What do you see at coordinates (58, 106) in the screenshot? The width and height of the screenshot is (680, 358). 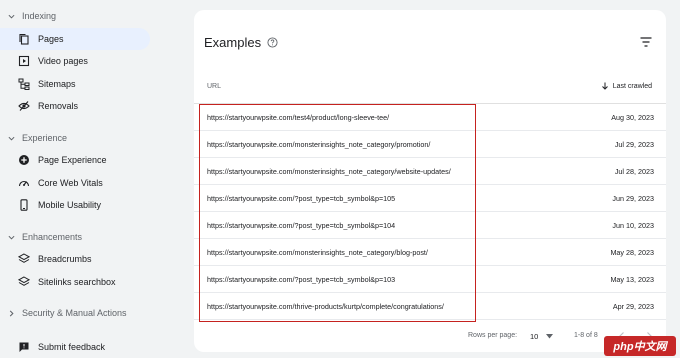 I see `sidebar-item-label: Removals` at bounding box center [58, 106].